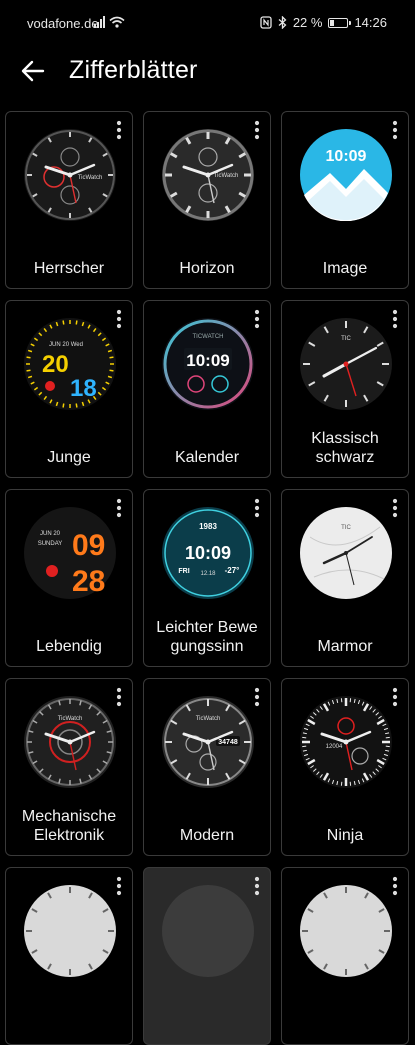 This screenshot has width=415, height=1045. Describe the element at coordinates (99, 22) in the screenshot. I see `signal-icon` at that location.